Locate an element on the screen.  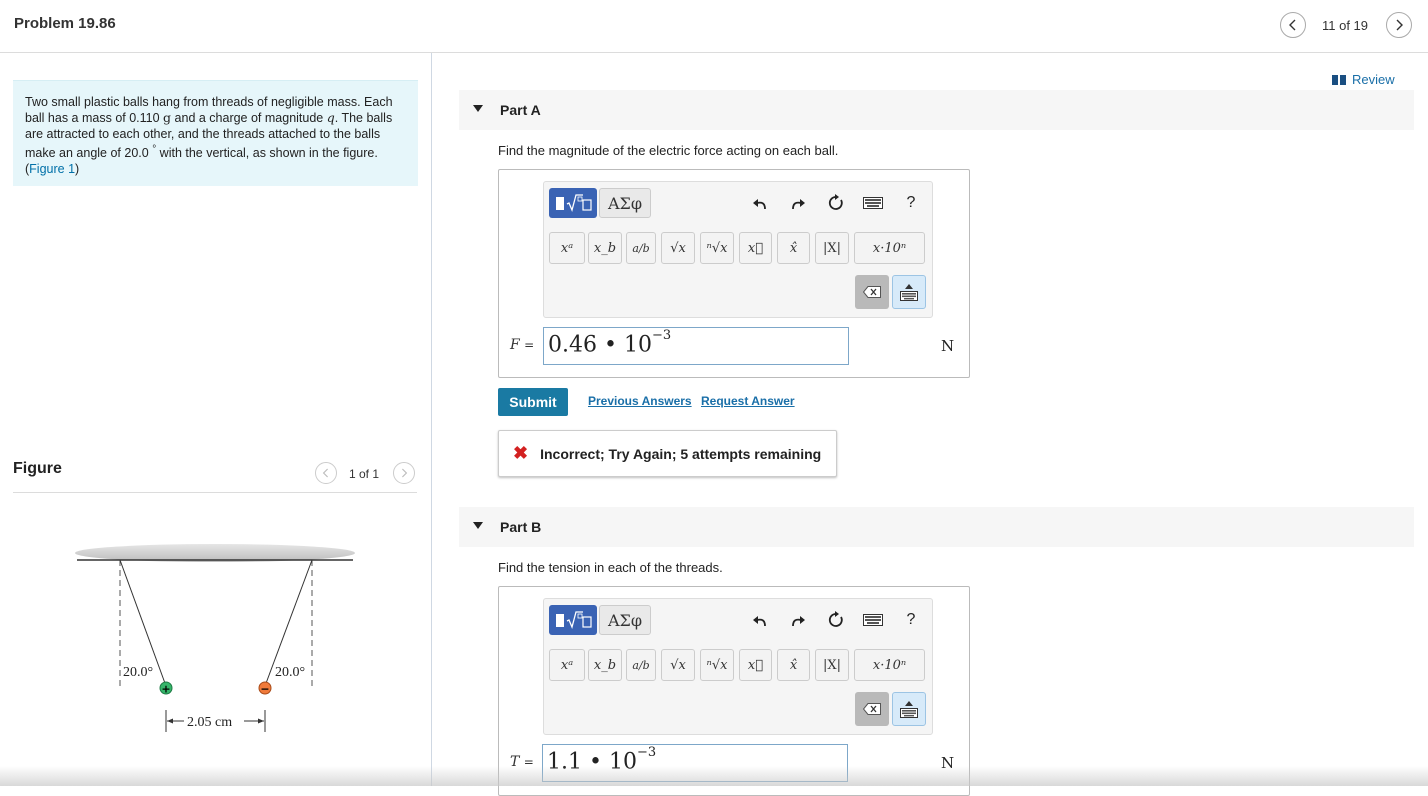
part-a-answer-input: 0.46 • 10−3 is located at coordinates (696, 346).